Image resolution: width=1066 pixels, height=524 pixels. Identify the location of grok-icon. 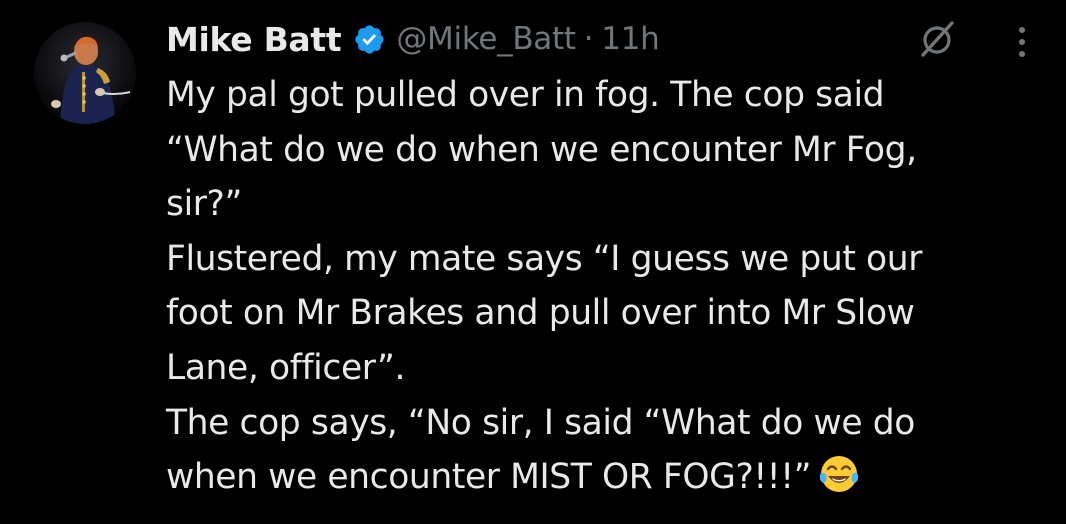
(937, 39).